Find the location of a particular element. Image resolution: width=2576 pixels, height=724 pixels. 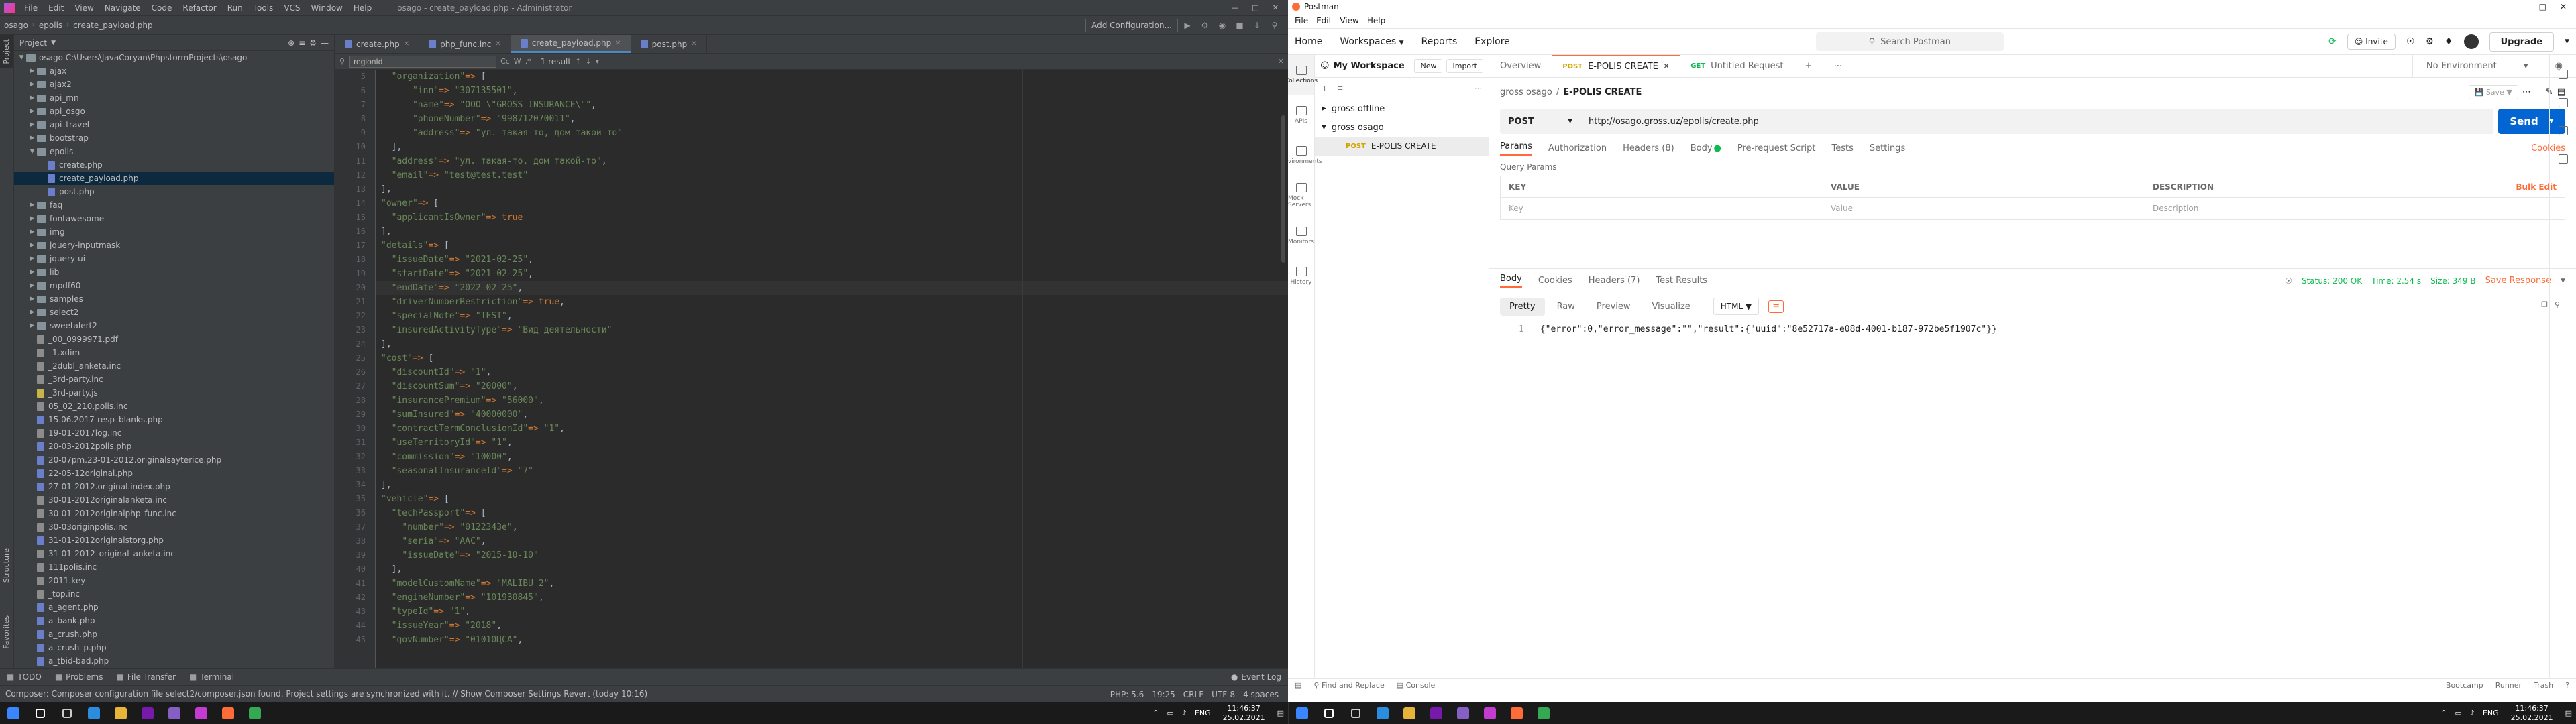

tree-folder: ▶ ajax2 is located at coordinates (174, 84).